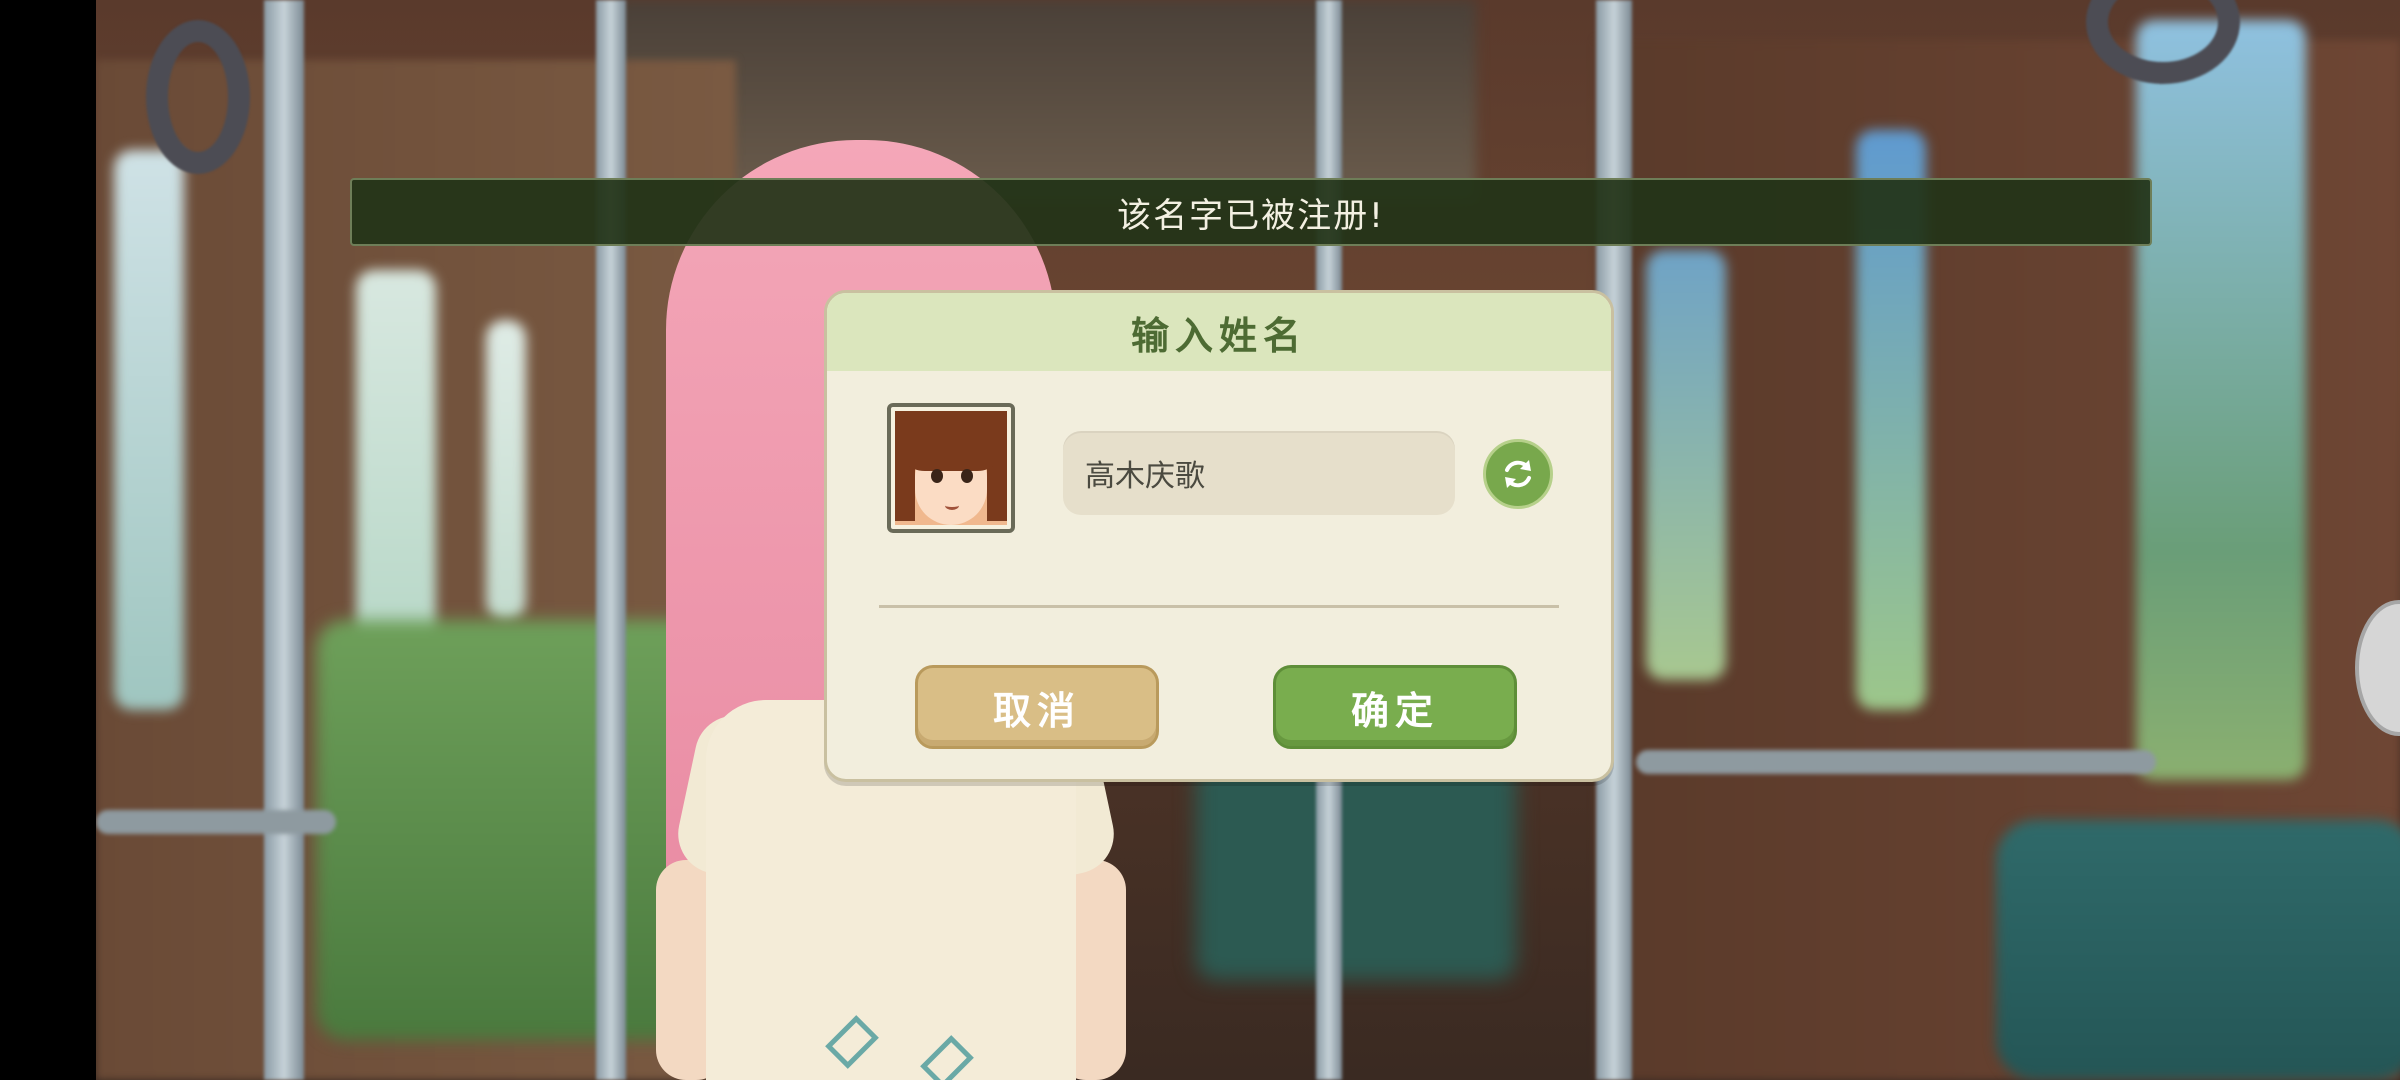 Image resolution: width=2400 pixels, height=1080 pixels. I want to click on dialog-title: 输入姓名, so click(1218, 335).